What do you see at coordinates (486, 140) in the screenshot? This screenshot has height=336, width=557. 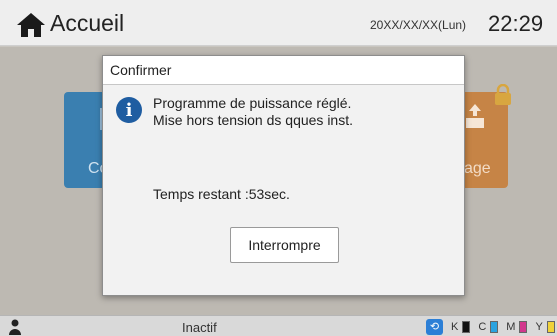 I see `storage-tile: age` at bounding box center [486, 140].